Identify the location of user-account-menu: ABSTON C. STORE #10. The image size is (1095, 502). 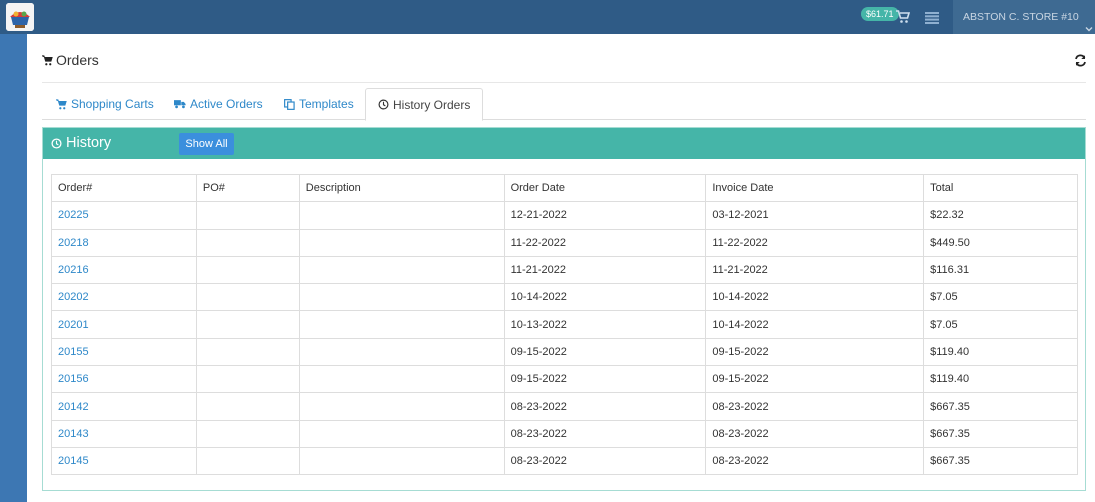
(1024, 17).